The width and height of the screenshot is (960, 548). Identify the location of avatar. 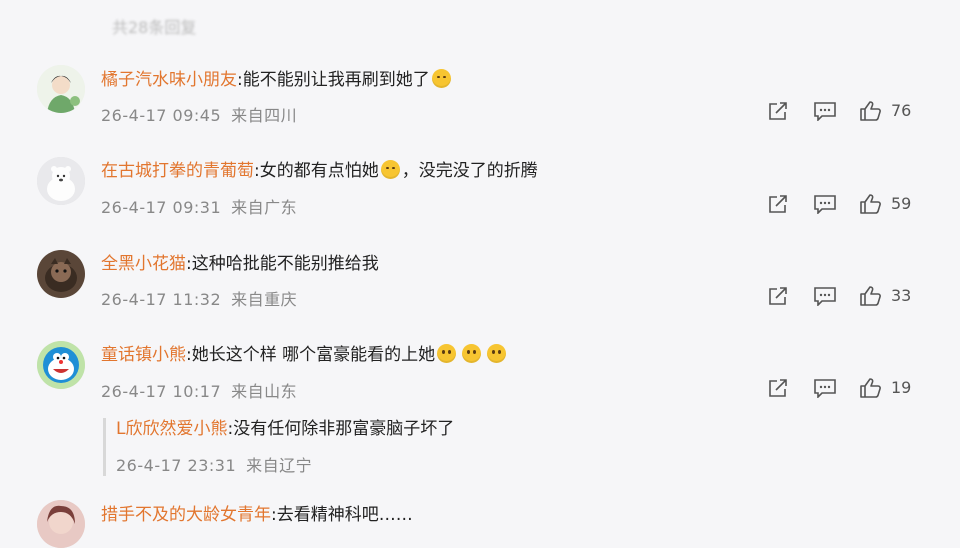
(61, 524).